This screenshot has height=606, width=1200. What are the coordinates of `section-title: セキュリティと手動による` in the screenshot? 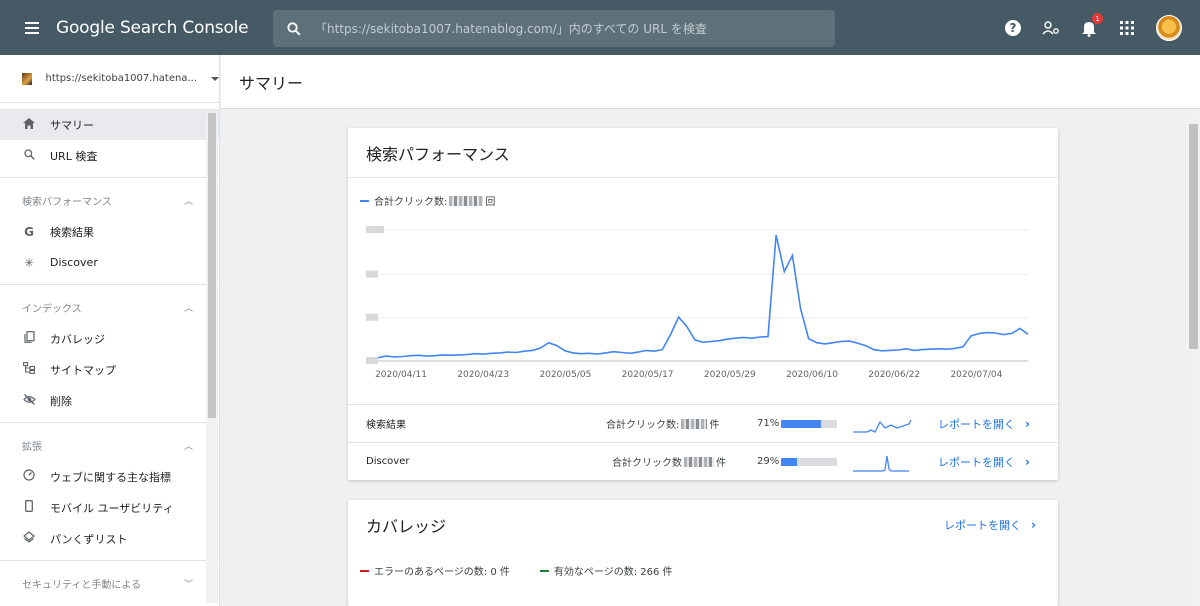 It's located at (82, 585).